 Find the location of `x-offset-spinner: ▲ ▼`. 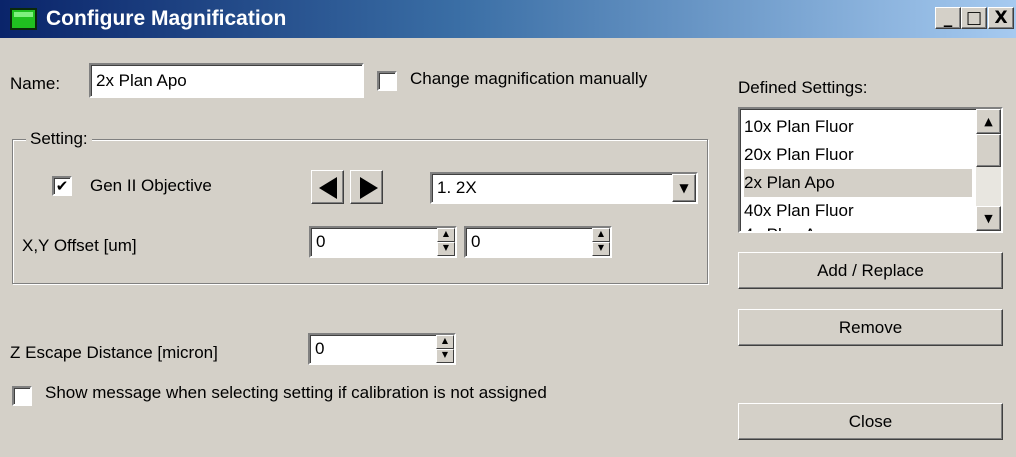

x-offset-spinner: ▲ ▼ is located at coordinates (446, 242).